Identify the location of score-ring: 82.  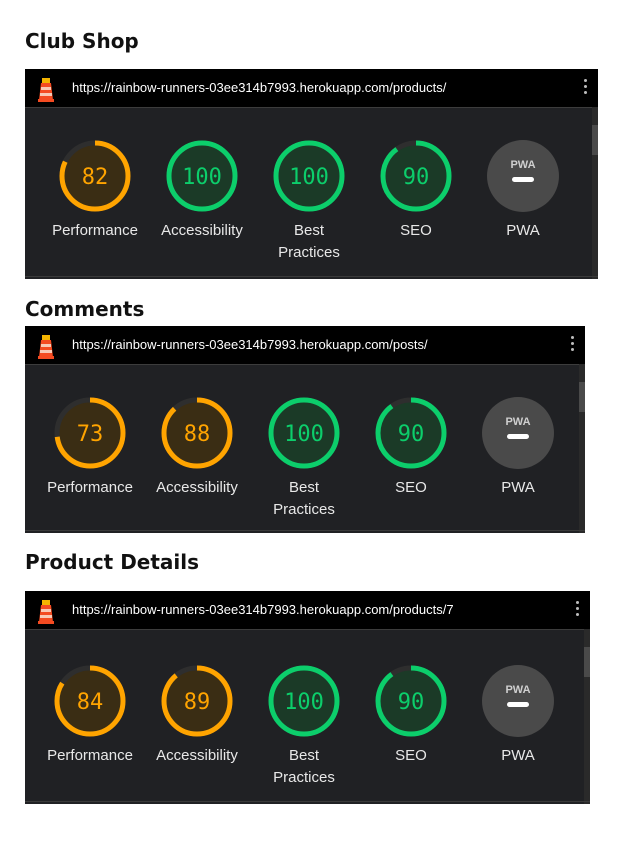
(95, 176).